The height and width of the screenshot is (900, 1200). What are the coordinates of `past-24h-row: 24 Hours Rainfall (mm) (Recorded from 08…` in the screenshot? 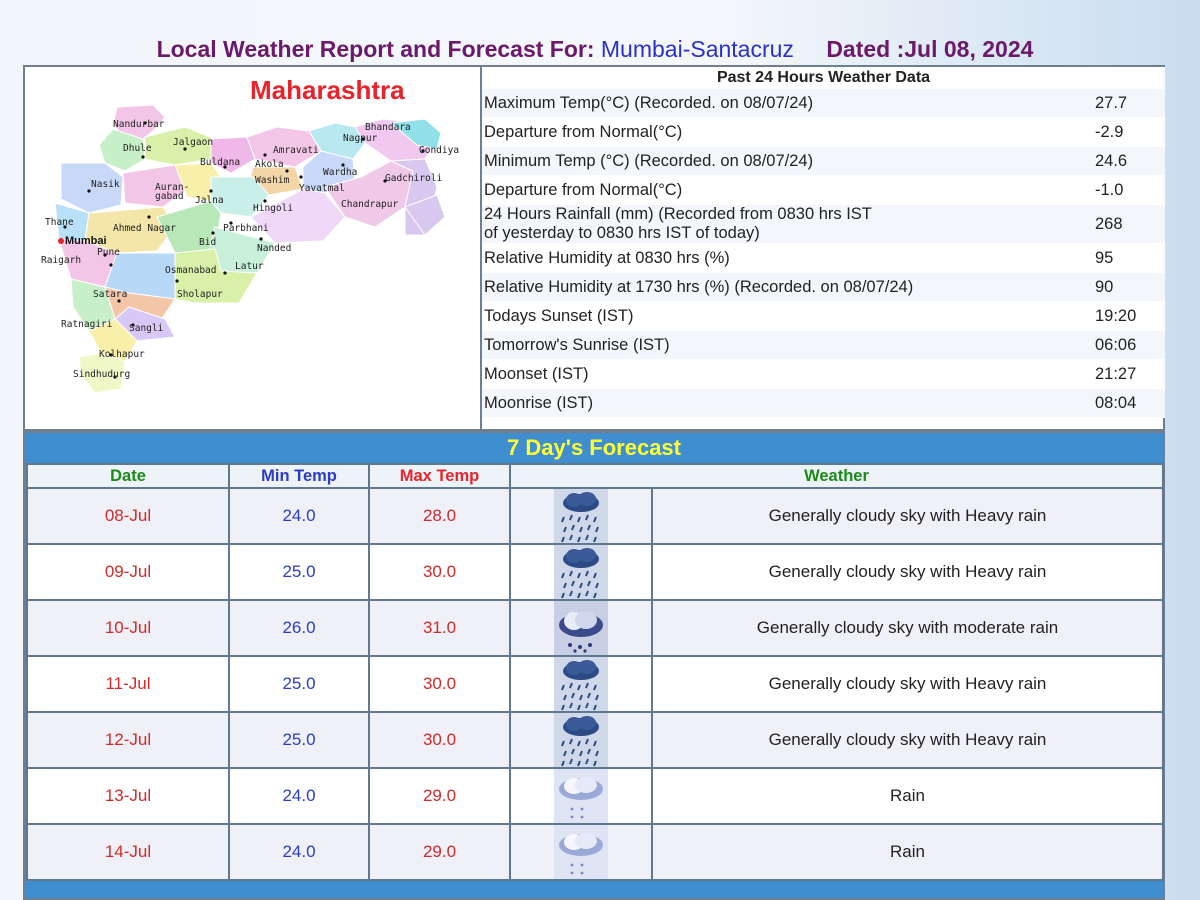 It's located at (823, 224).